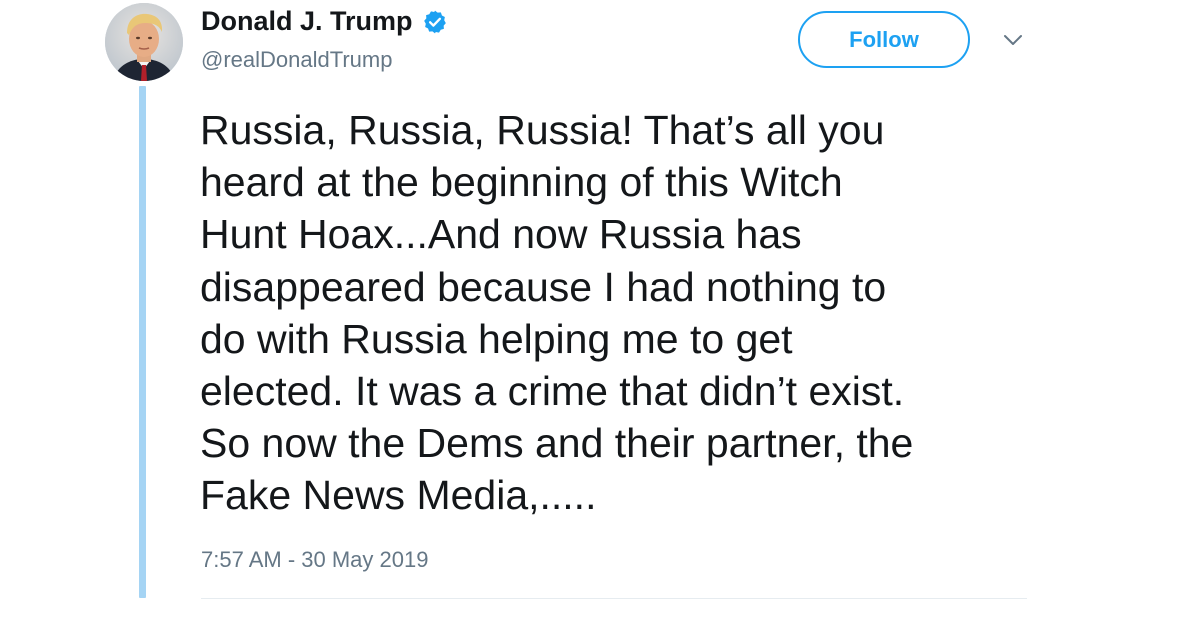 This screenshot has width=1200, height=628. What do you see at coordinates (542, 130) in the screenshot?
I see `tweet-line: Russia, Russia, Russia! That’s all you` at bounding box center [542, 130].